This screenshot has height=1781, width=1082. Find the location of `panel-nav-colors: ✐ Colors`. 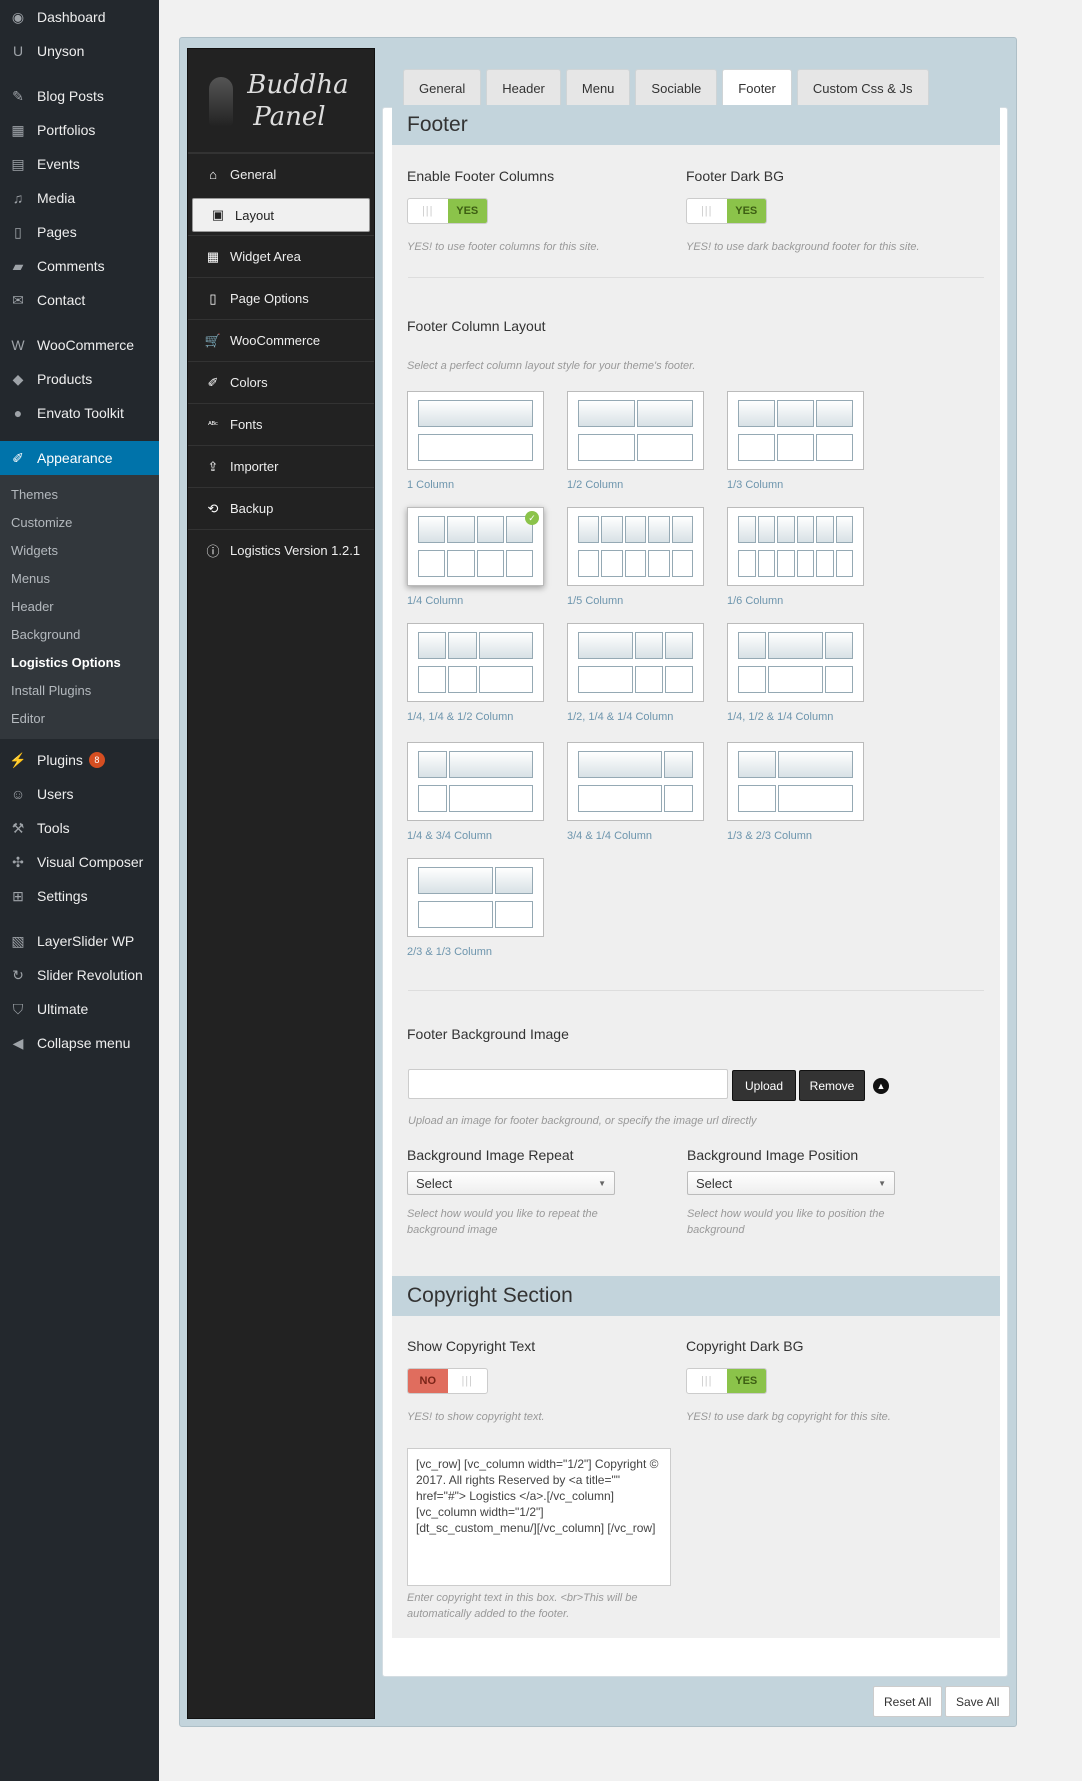

panel-nav-colors: ✐ Colors is located at coordinates (281, 382).